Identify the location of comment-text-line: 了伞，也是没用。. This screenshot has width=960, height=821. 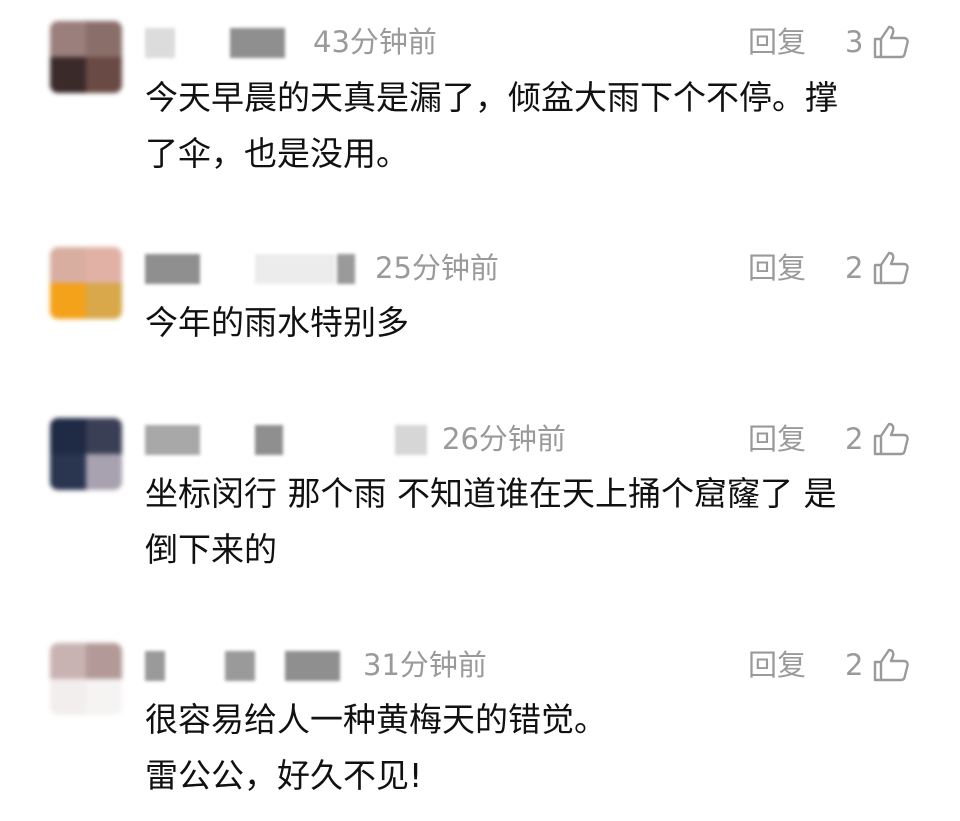
(277, 153).